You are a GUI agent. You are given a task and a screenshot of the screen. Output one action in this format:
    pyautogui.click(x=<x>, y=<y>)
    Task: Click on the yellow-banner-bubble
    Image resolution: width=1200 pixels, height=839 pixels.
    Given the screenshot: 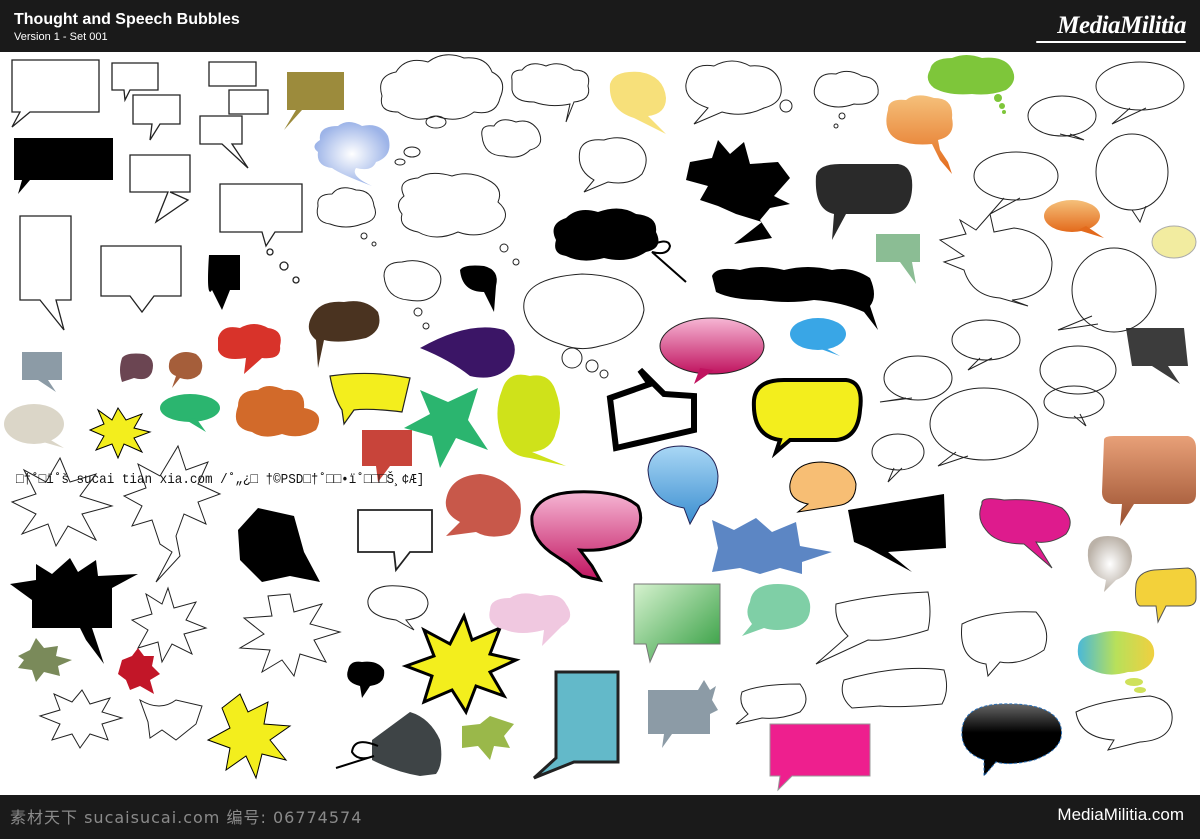 What is the action you would take?
    pyautogui.click(x=370, y=399)
    